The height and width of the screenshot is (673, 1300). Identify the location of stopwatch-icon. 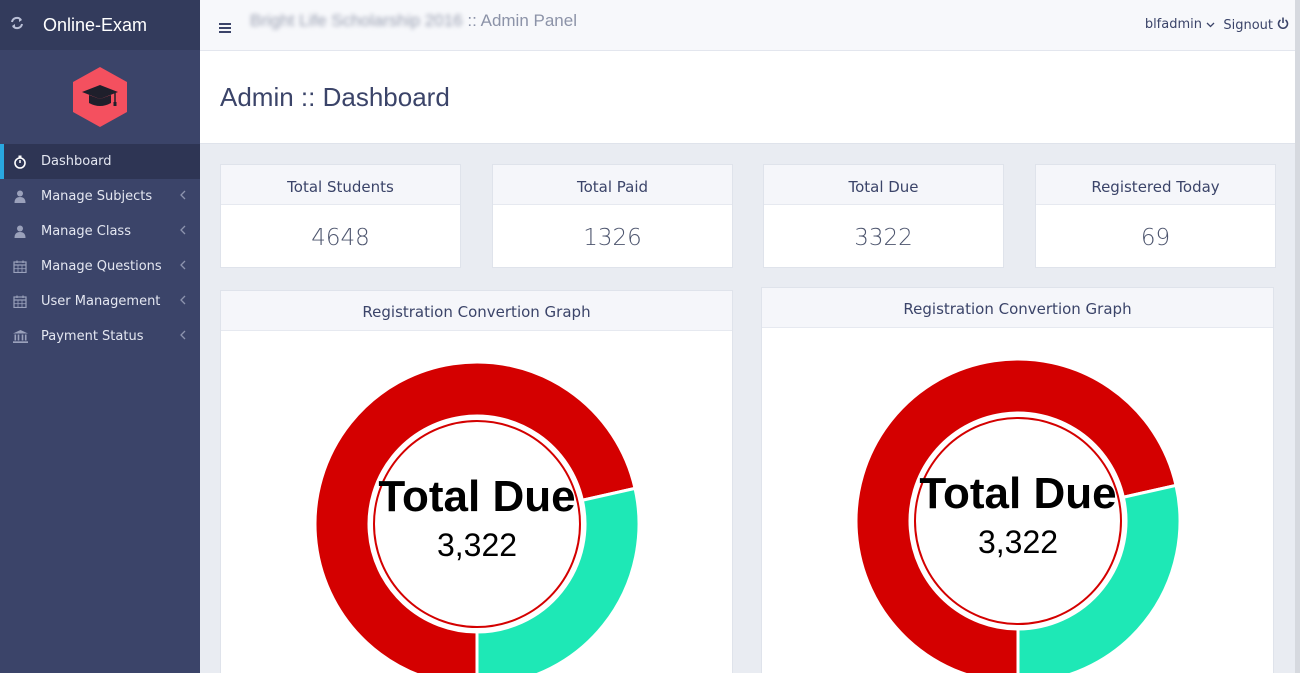
(20, 162).